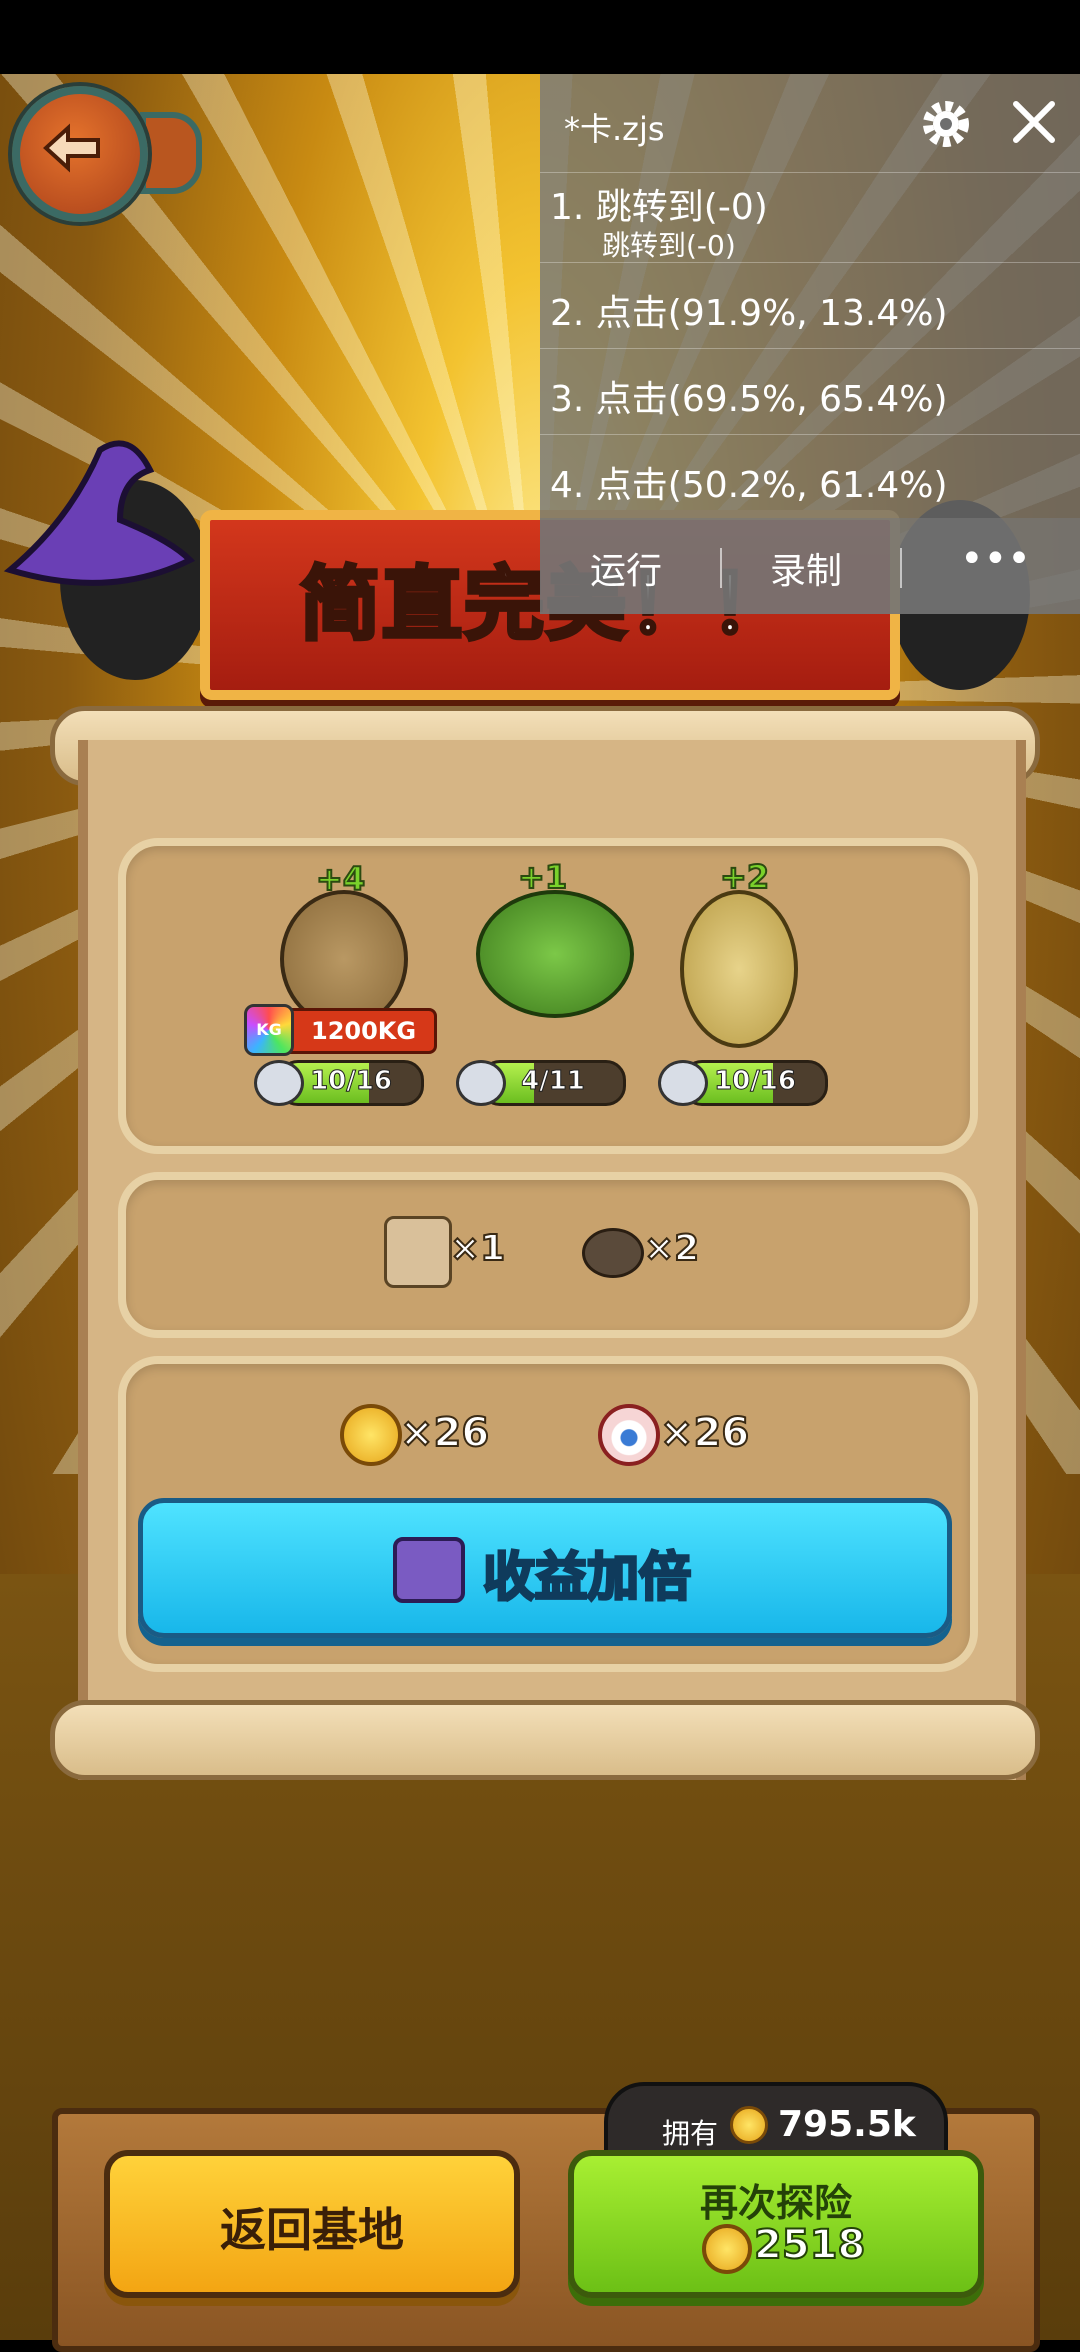 This screenshot has width=1080, height=2352. I want to click on record-button: 录制, so click(806, 568).